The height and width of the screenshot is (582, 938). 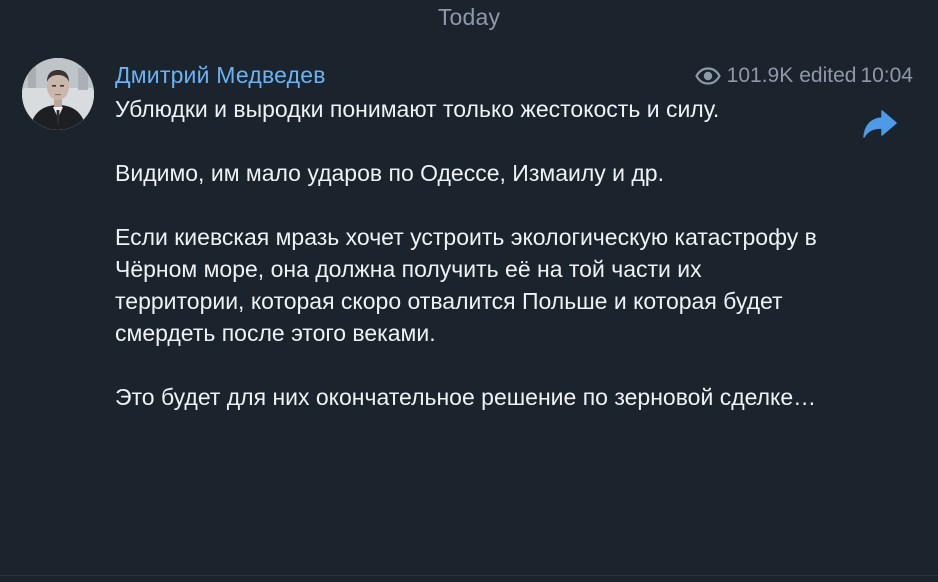 What do you see at coordinates (828, 75) in the screenshot?
I see `edited-label: edited` at bounding box center [828, 75].